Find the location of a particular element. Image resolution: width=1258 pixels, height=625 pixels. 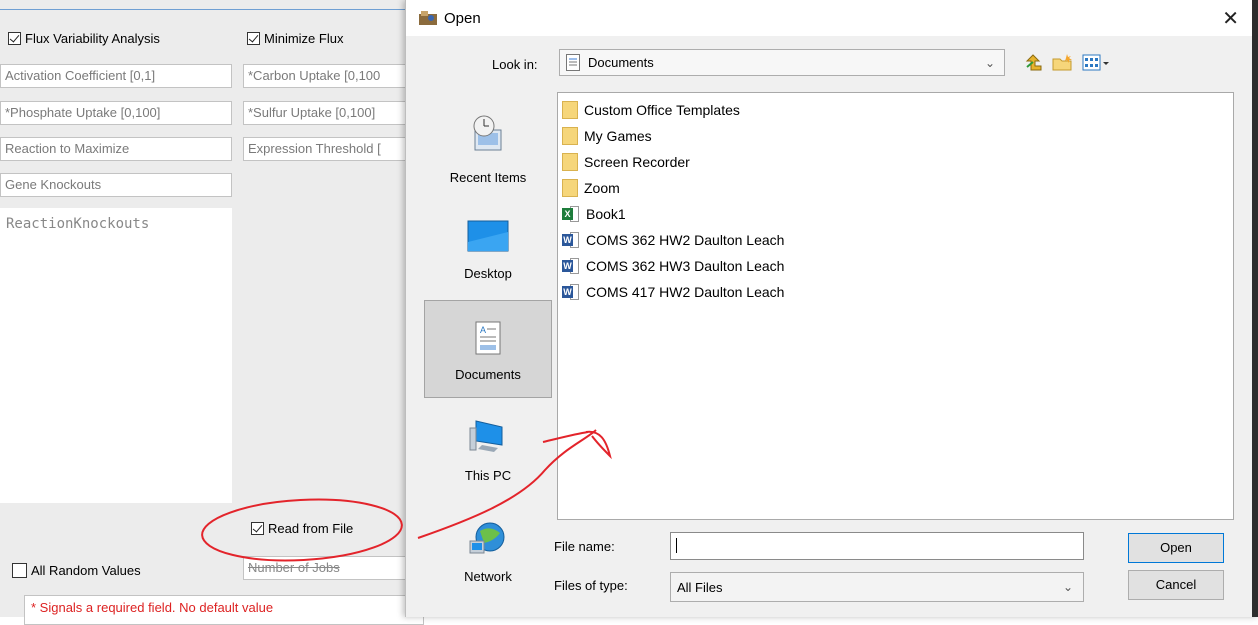

expression-threshold-field: Expression Threshold [ is located at coordinates (328, 149).